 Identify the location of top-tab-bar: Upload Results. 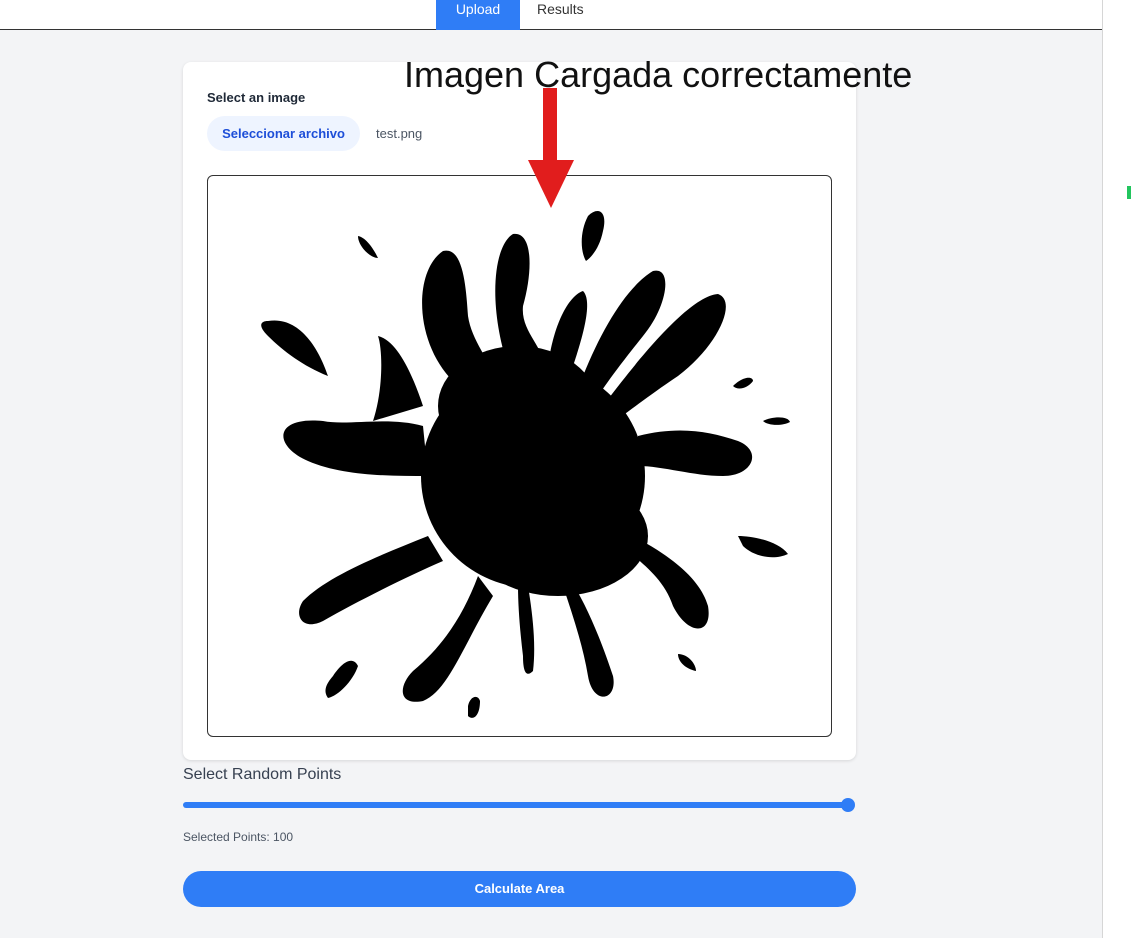
(551, 15).